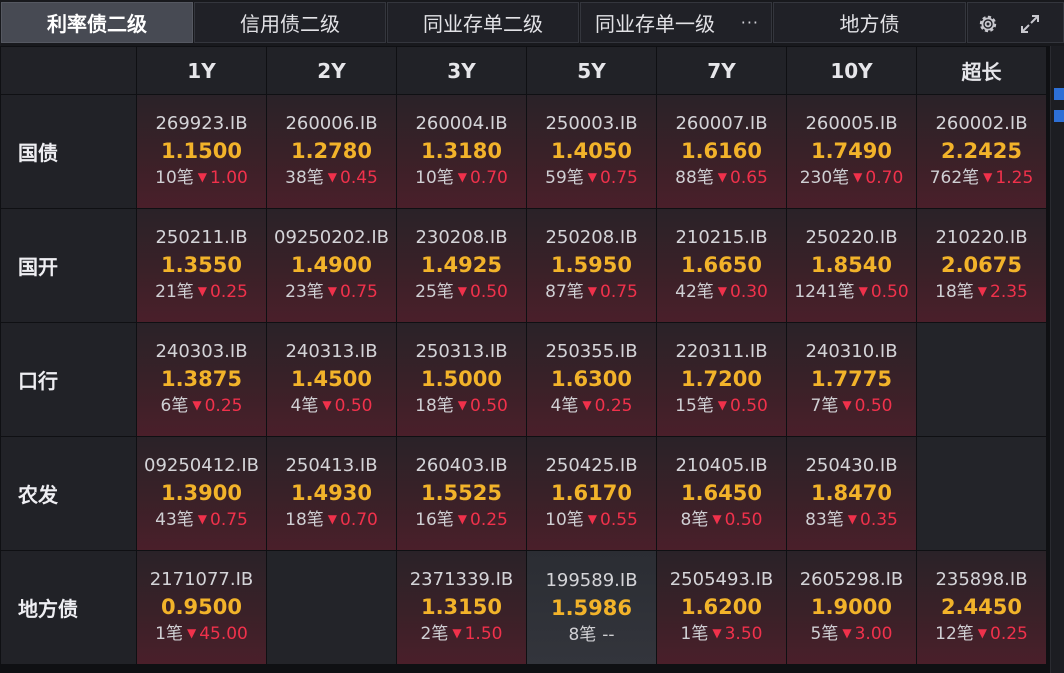 The image size is (1064, 673). What do you see at coordinates (655, 24) in the screenshot?
I see `tab-label: 同业存单一级` at bounding box center [655, 24].